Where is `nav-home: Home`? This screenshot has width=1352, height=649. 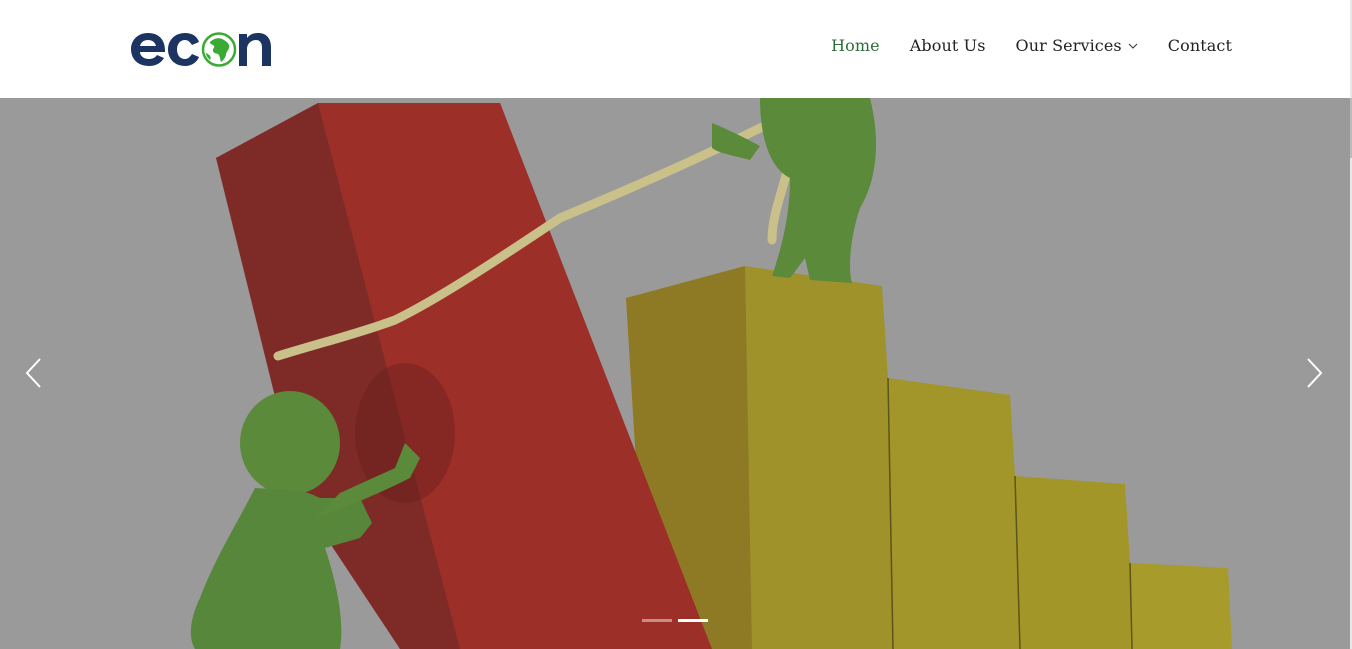
nav-home: Home is located at coordinates (855, 45).